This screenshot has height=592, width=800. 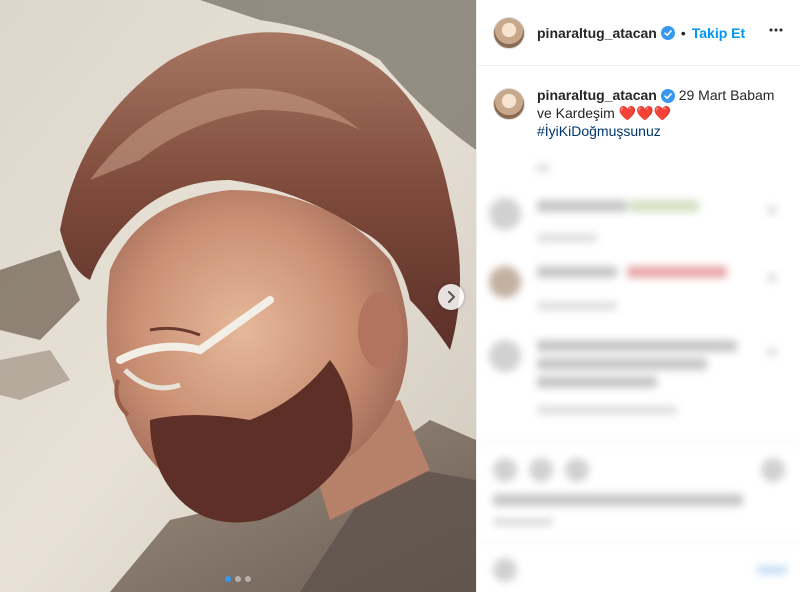 I want to click on post-header: pinaraltug_atacan • Takip Et, so click(x=638, y=33).